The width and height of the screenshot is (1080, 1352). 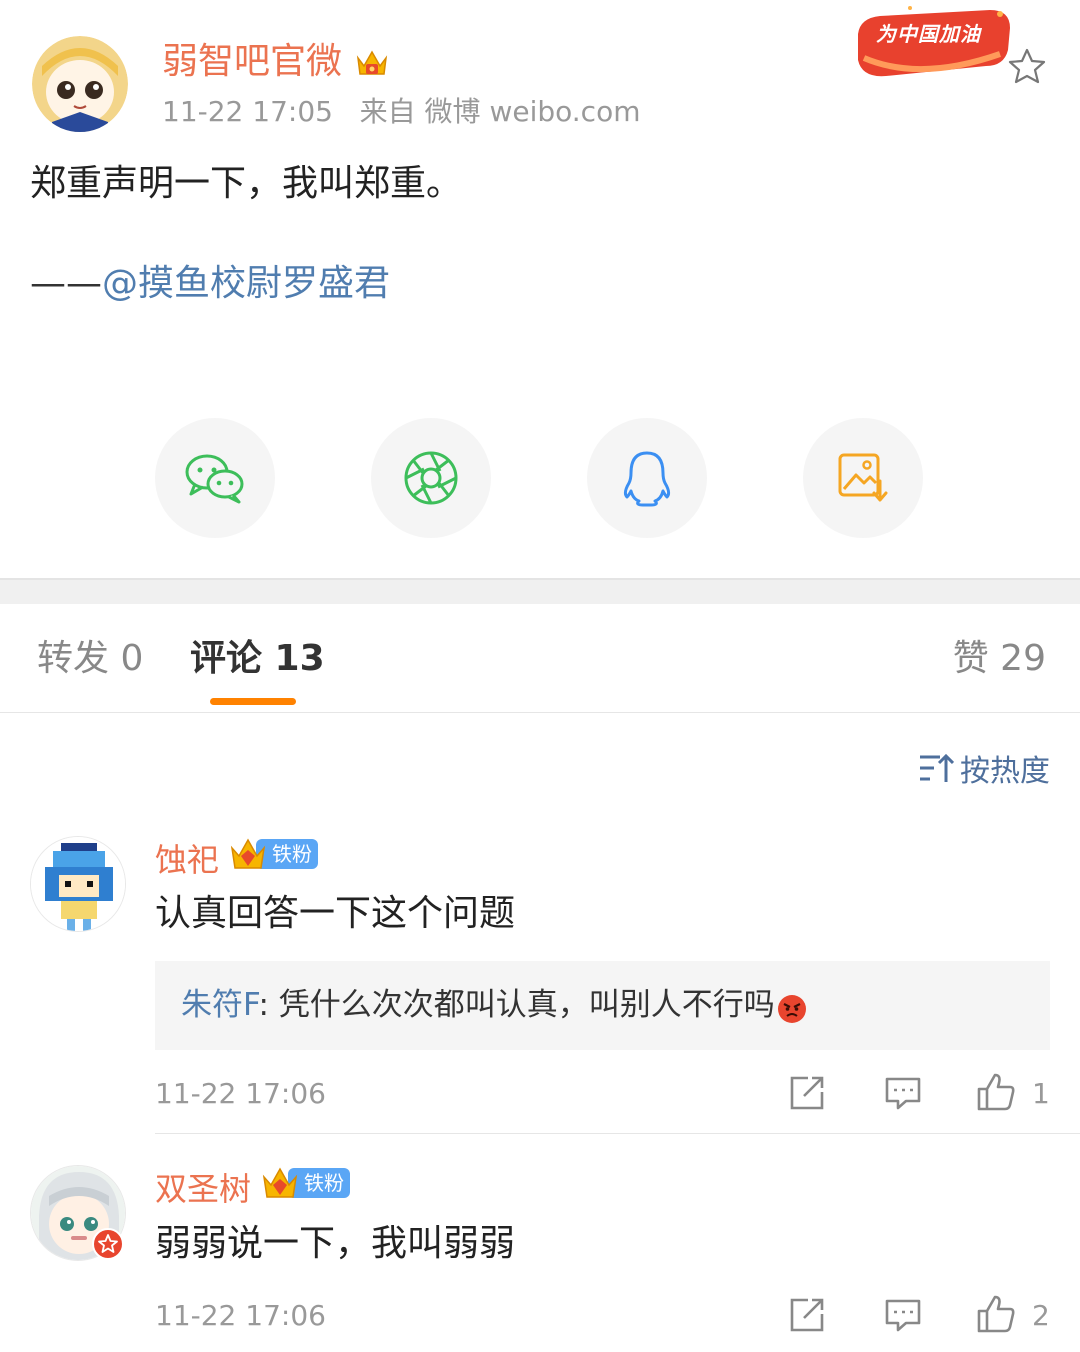 I want to click on tabs-divider, so click(x=540, y=712).